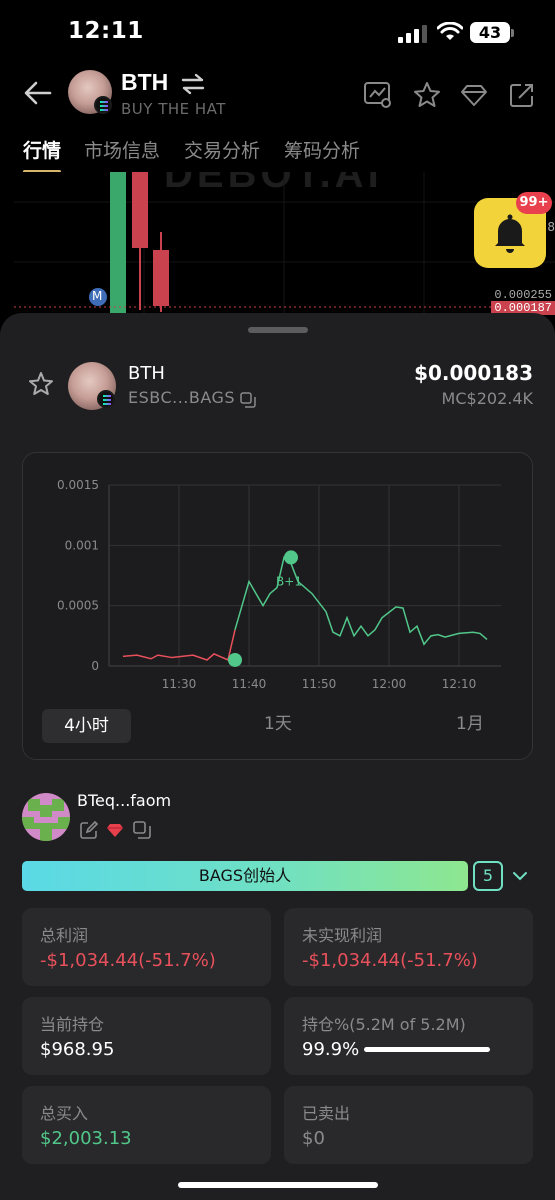  I want to click on holding-percent-value: 99.9%, so click(331, 1049).